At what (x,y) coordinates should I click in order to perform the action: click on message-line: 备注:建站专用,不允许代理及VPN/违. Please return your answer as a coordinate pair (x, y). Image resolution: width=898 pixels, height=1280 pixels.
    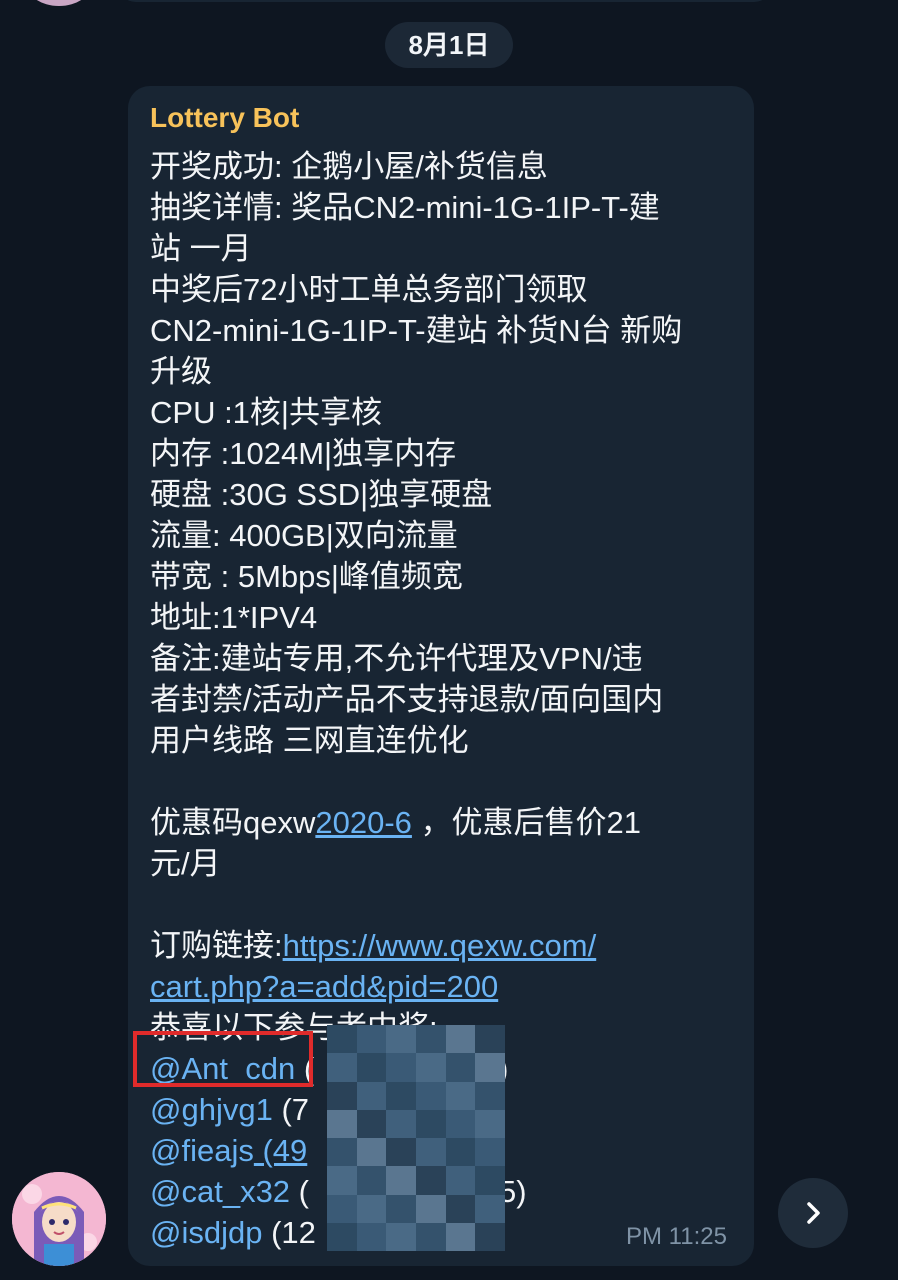
    Looking at the image, I should click on (396, 658).